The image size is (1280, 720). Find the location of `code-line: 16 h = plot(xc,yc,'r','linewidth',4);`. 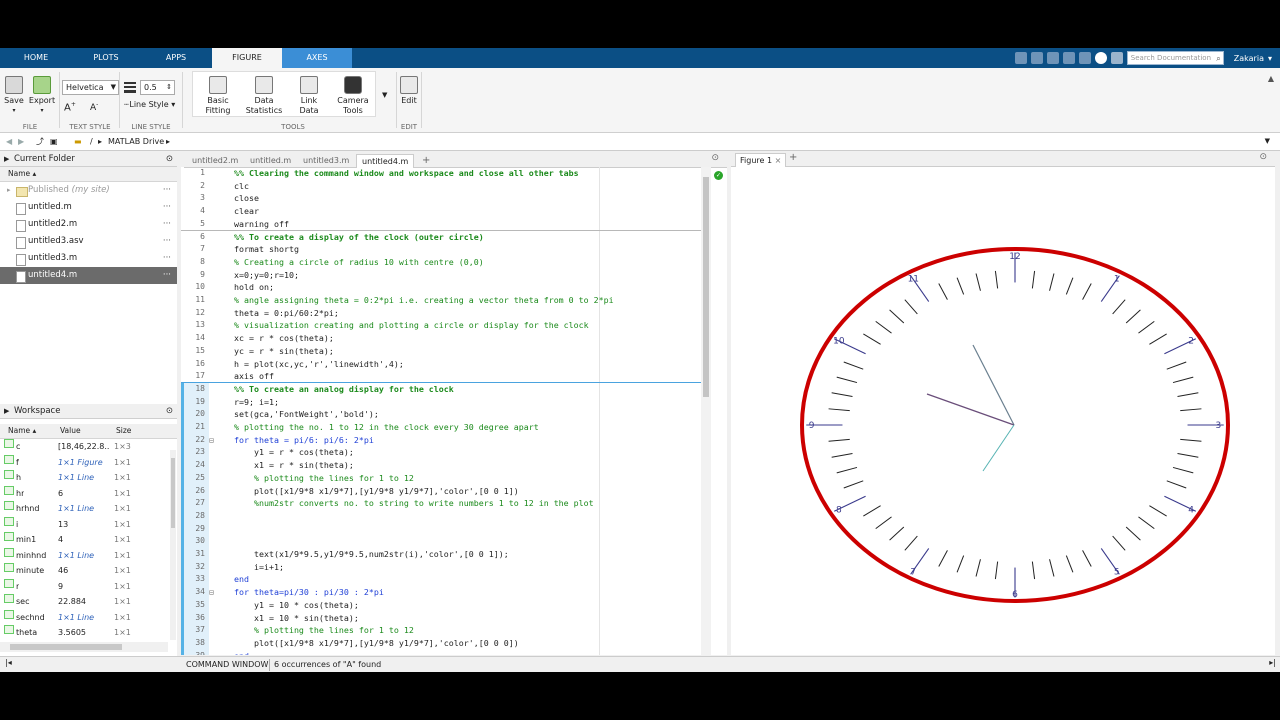

code-line: 16 h = plot(xc,yc,'r','linewidth',4); is located at coordinates (441, 364).